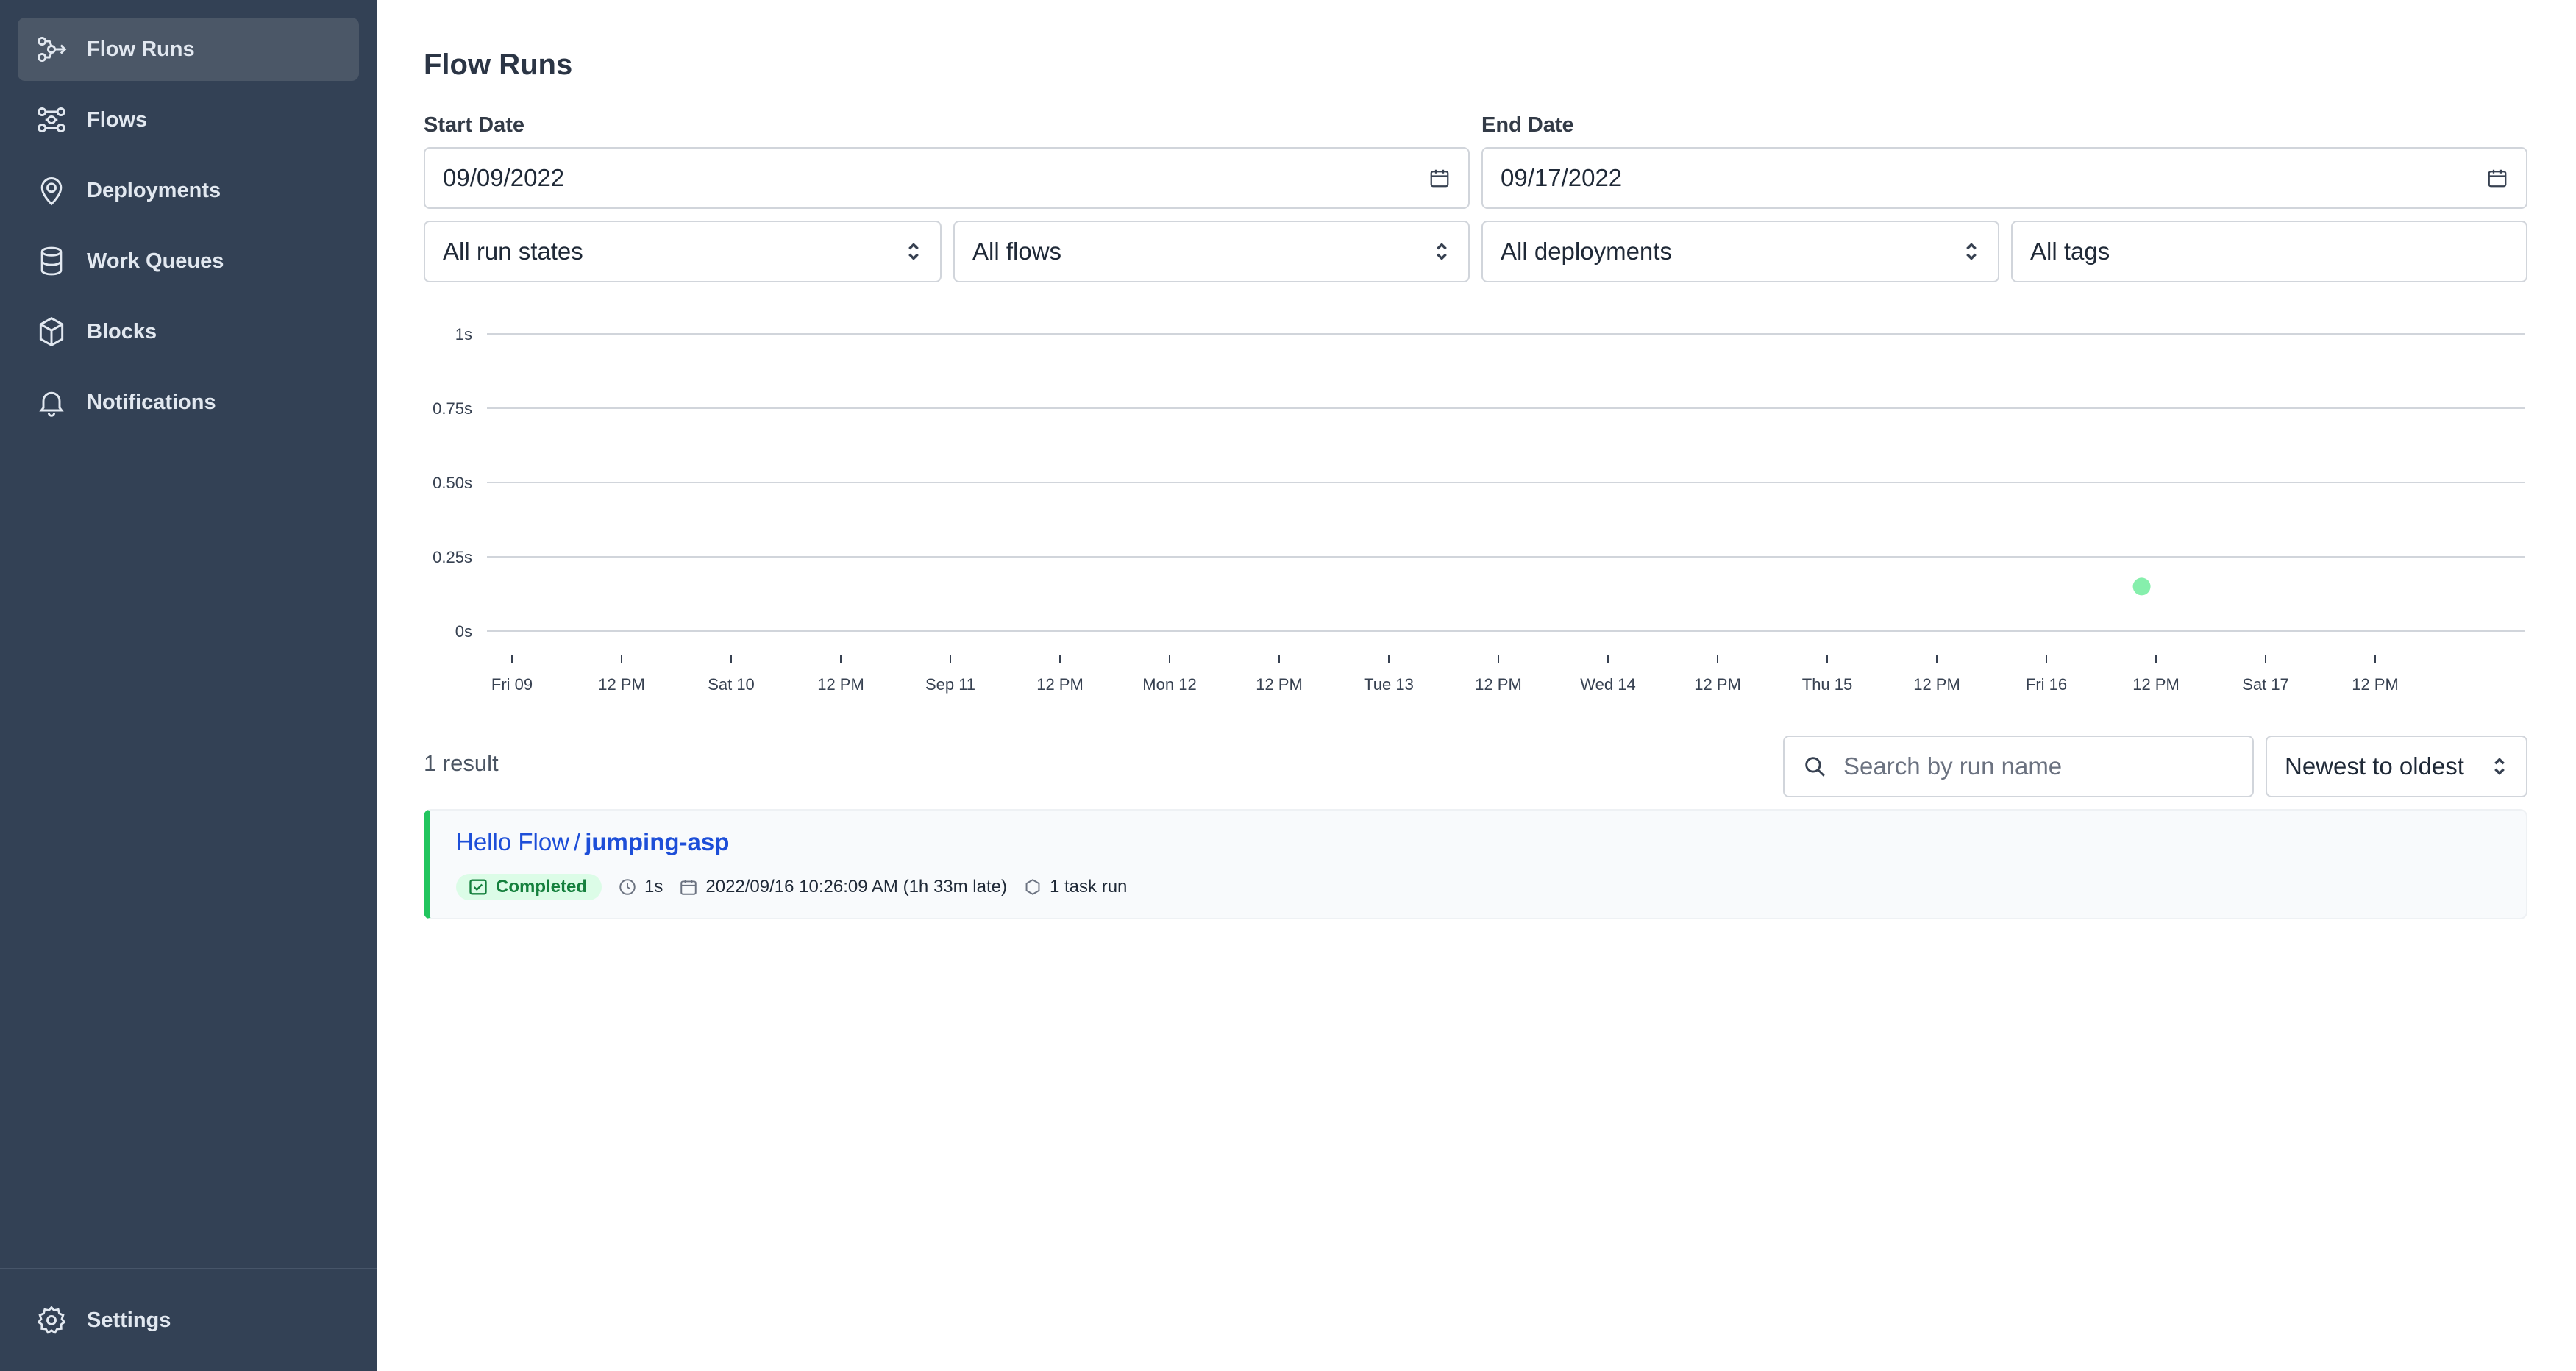  What do you see at coordinates (683, 251) in the screenshot?
I see `run-states-select: All run states` at bounding box center [683, 251].